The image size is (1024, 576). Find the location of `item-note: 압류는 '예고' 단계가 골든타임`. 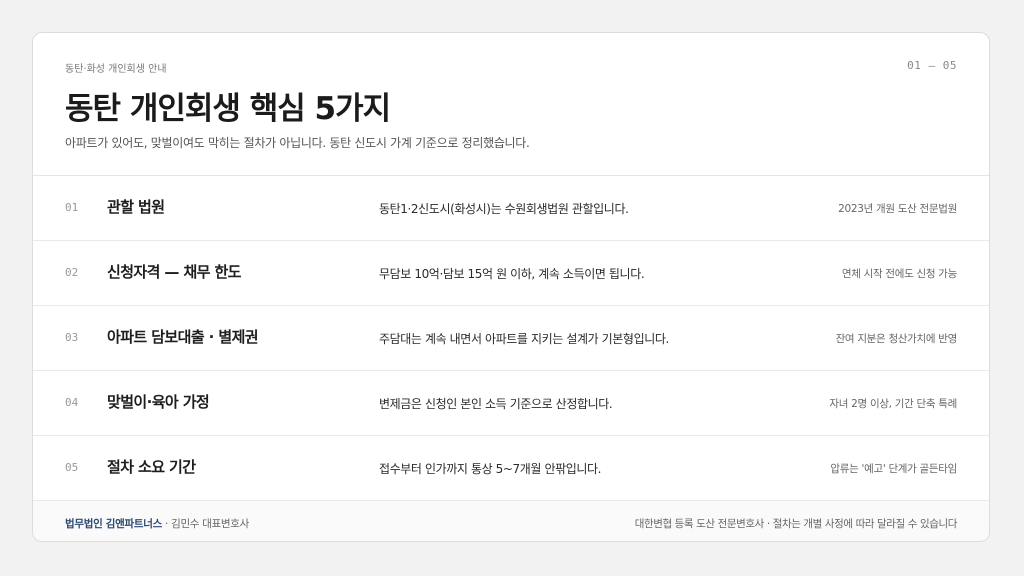

item-note: 압류는 '예고' 단계가 골든타임 is located at coordinates (893, 469).